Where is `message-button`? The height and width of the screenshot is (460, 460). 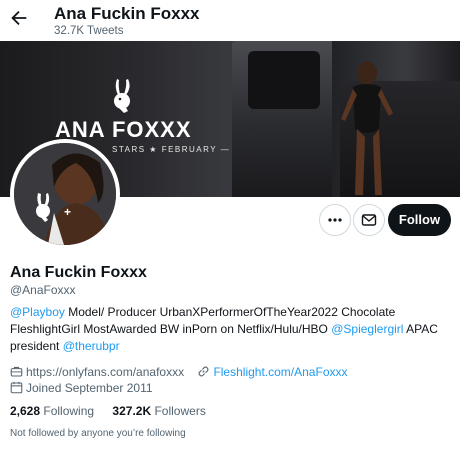
message-button is located at coordinates (369, 220).